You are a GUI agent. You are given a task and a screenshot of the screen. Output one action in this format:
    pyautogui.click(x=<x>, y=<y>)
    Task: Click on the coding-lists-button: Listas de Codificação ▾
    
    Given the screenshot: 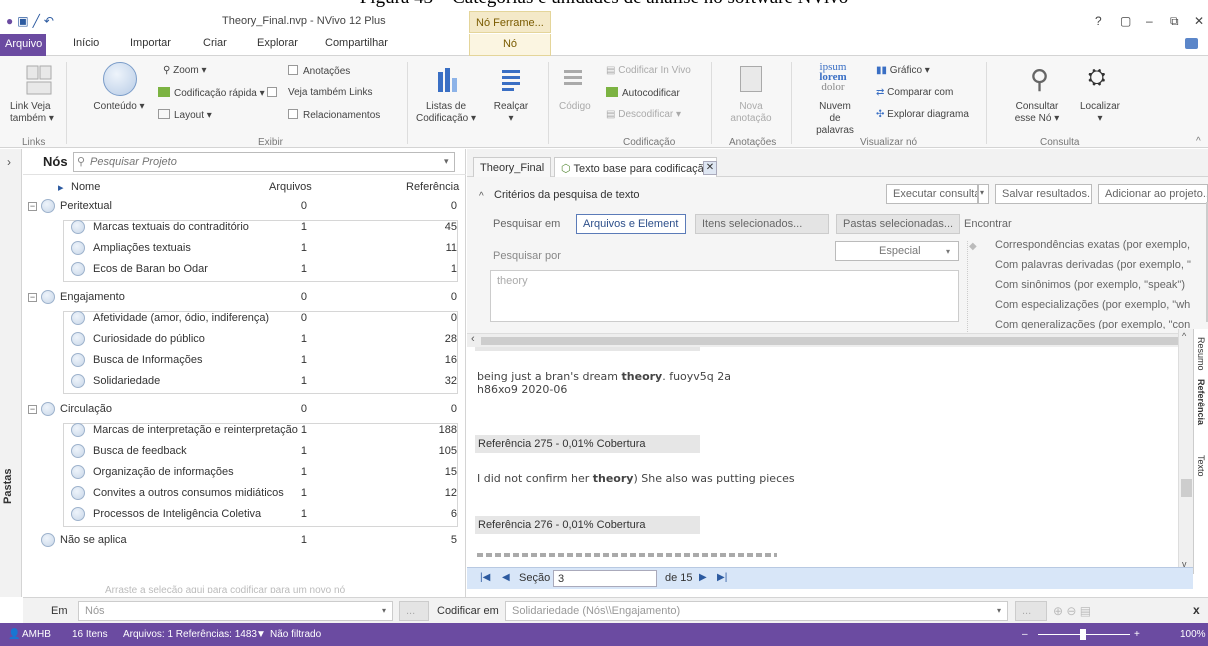 What is the action you would take?
    pyautogui.click(x=446, y=113)
    